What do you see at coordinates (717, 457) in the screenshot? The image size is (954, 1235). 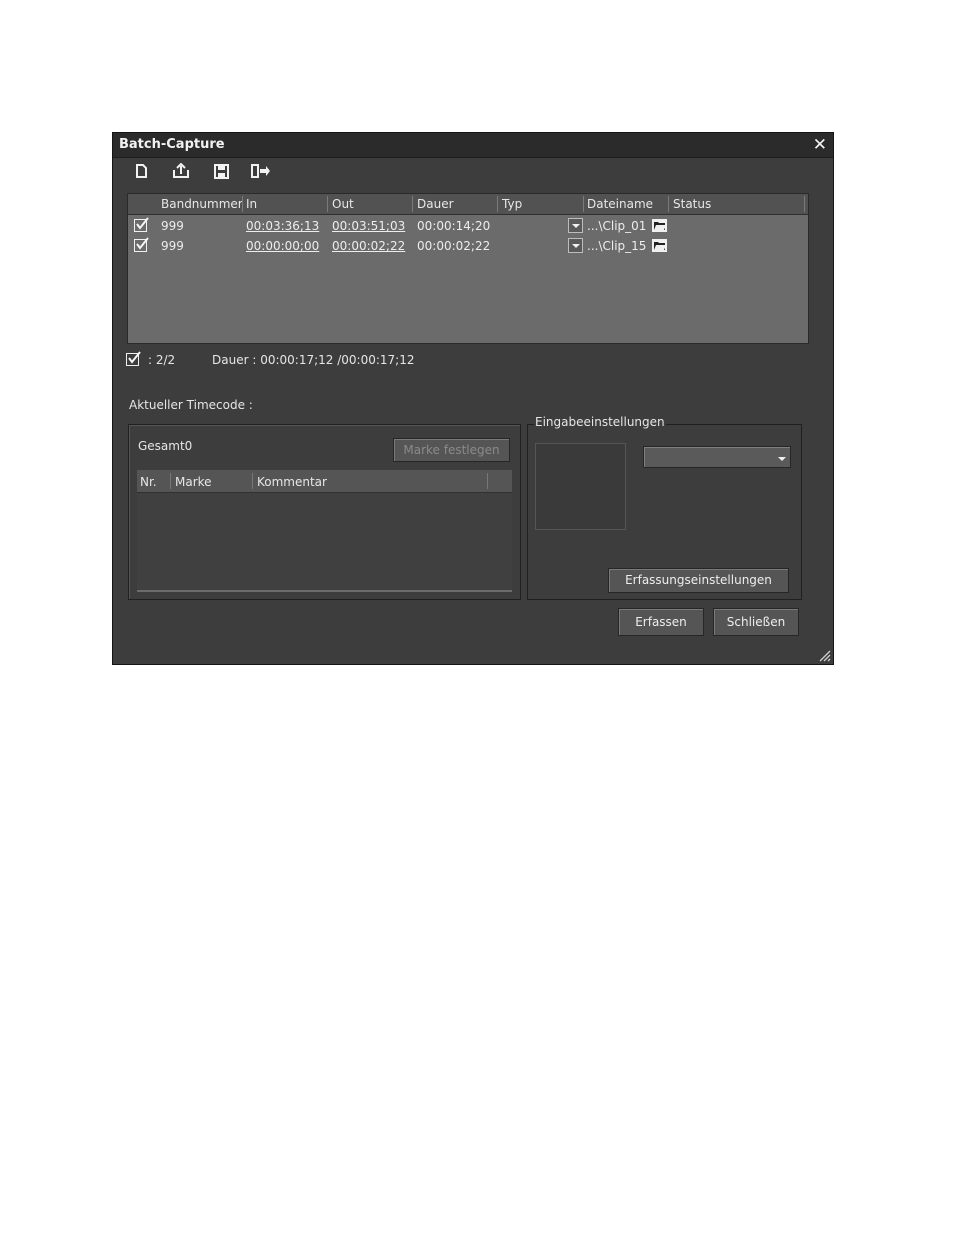 I see `input-device-select` at bounding box center [717, 457].